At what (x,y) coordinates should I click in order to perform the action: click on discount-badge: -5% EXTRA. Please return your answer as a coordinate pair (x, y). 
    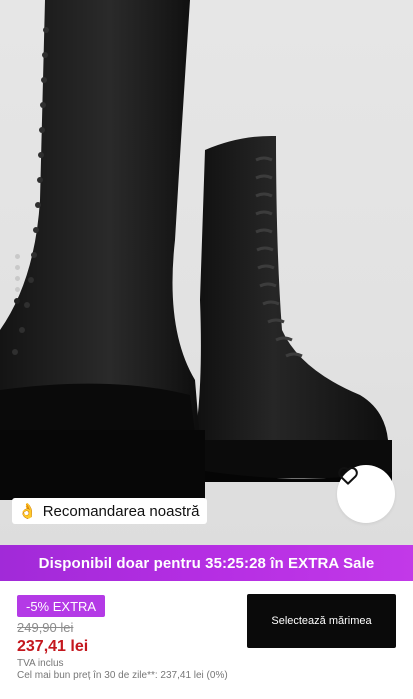
    Looking at the image, I should click on (61, 606).